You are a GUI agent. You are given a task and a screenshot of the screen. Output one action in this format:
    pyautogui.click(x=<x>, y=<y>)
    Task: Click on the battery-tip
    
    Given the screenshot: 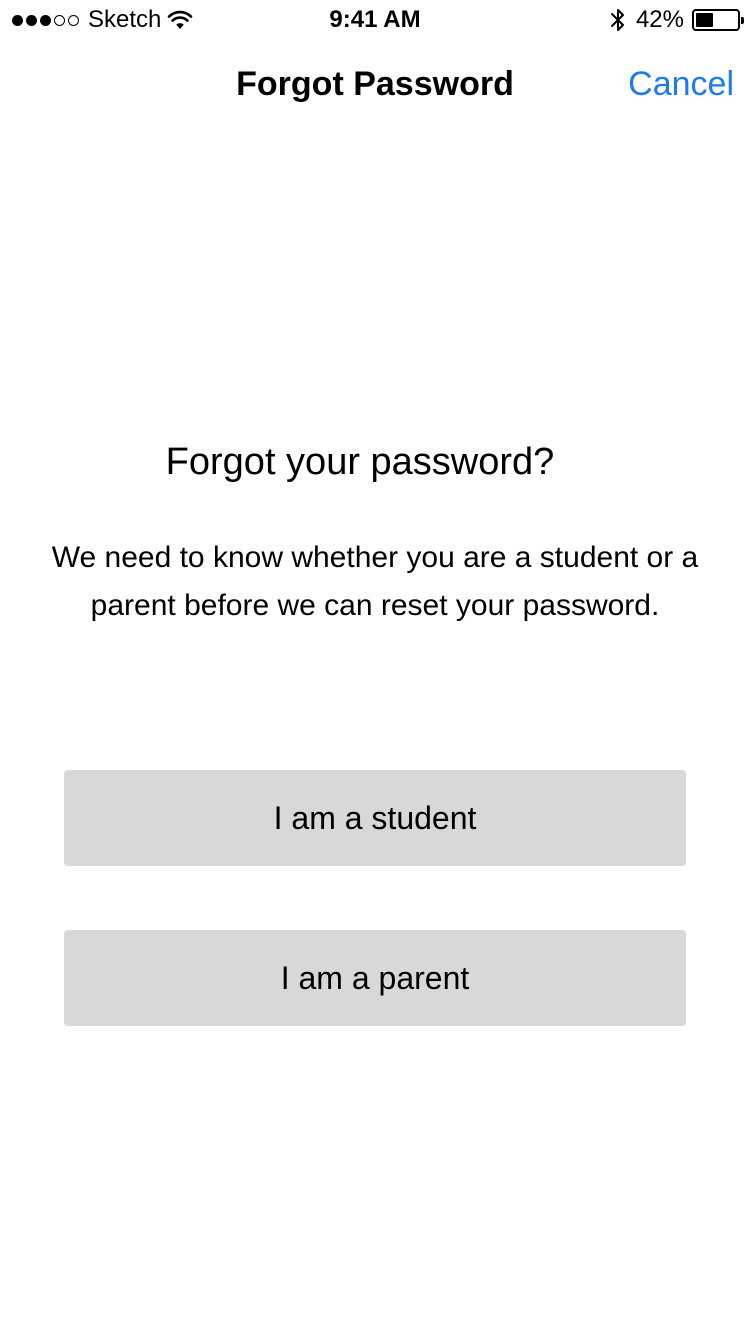 What is the action you would take?
    pyautogui.click(x=742, y=20)
    